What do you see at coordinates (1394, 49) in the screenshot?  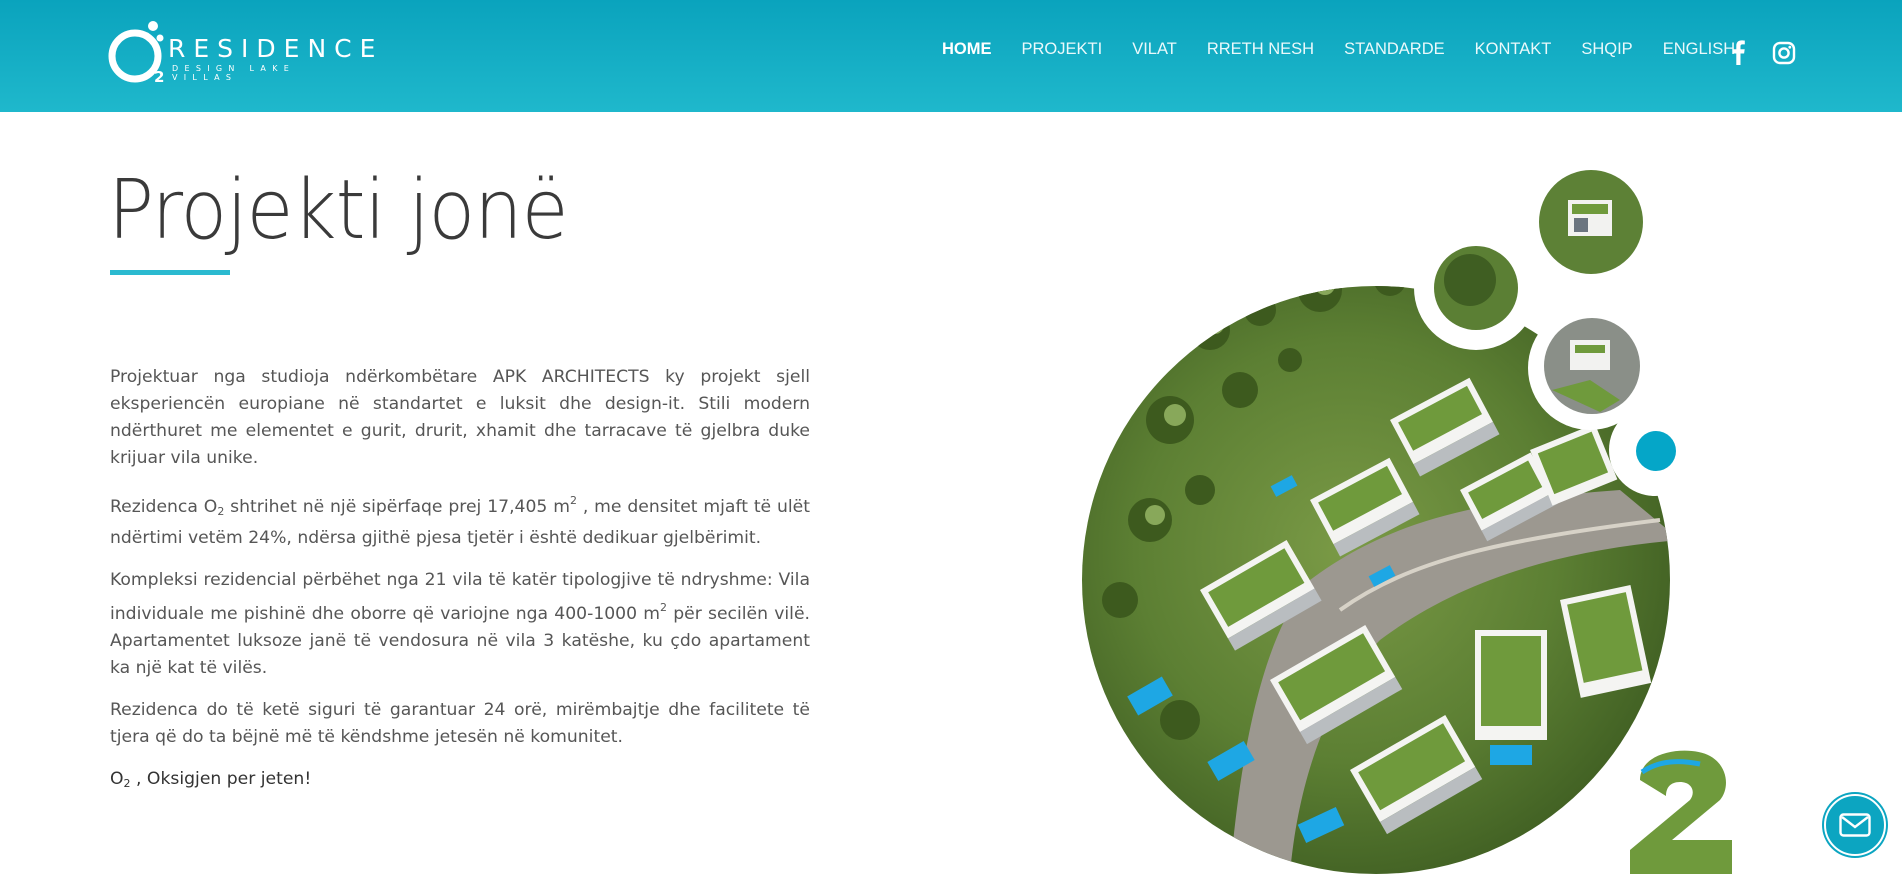 I see `nav-standarde: STANDARDE` at bounding box center [1394, 49].